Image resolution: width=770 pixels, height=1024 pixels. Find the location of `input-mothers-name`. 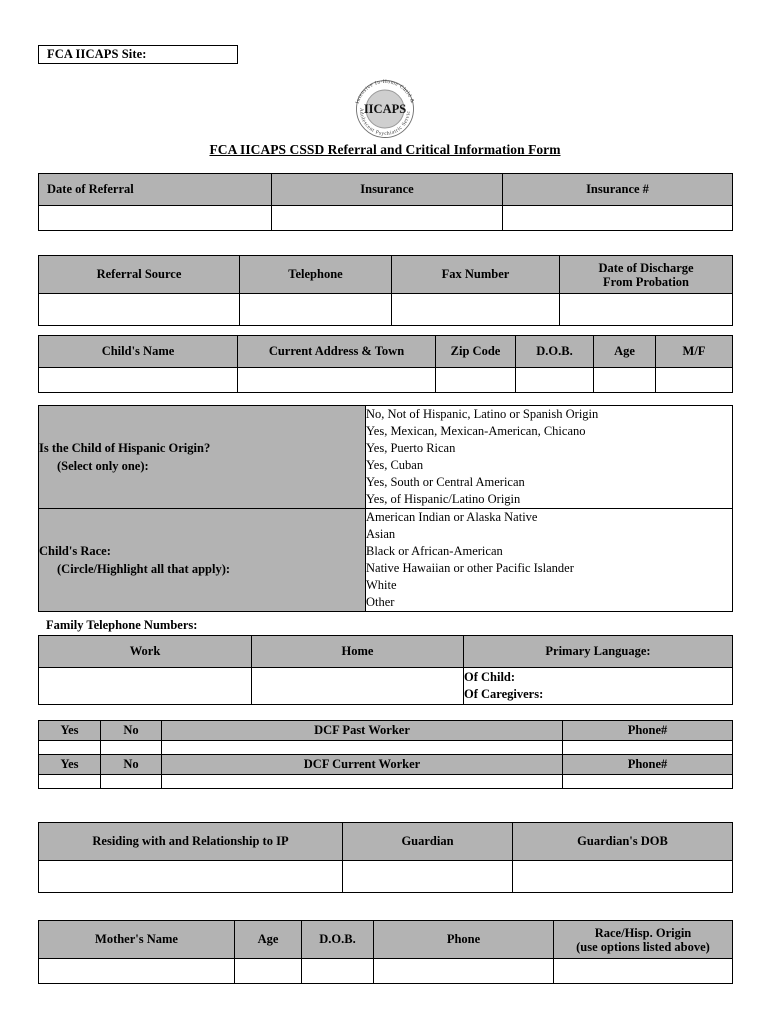

input-mothers-name is located at coordinates (136, 971).